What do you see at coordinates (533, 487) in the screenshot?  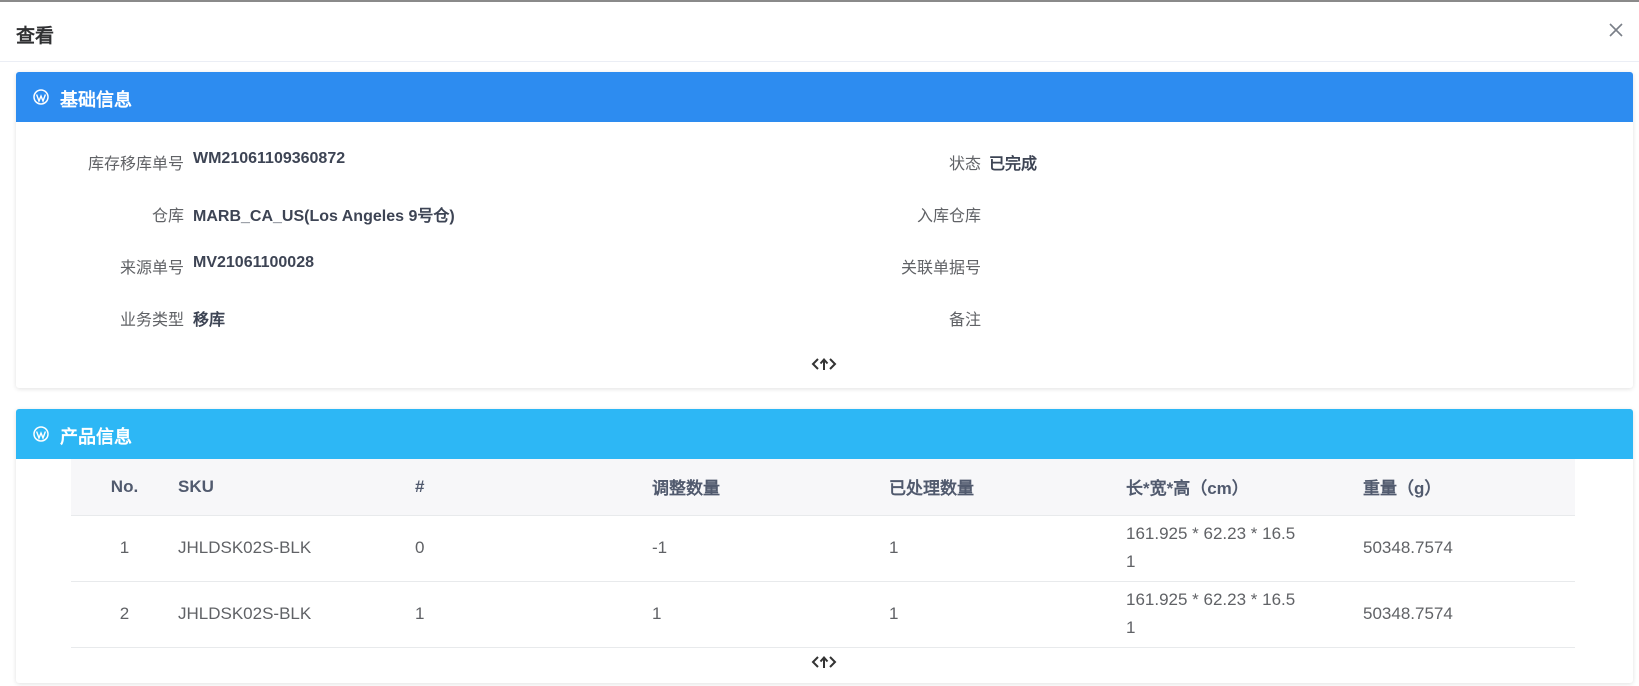 I see `column-header-qty: #` at bounding box center [533, 487].